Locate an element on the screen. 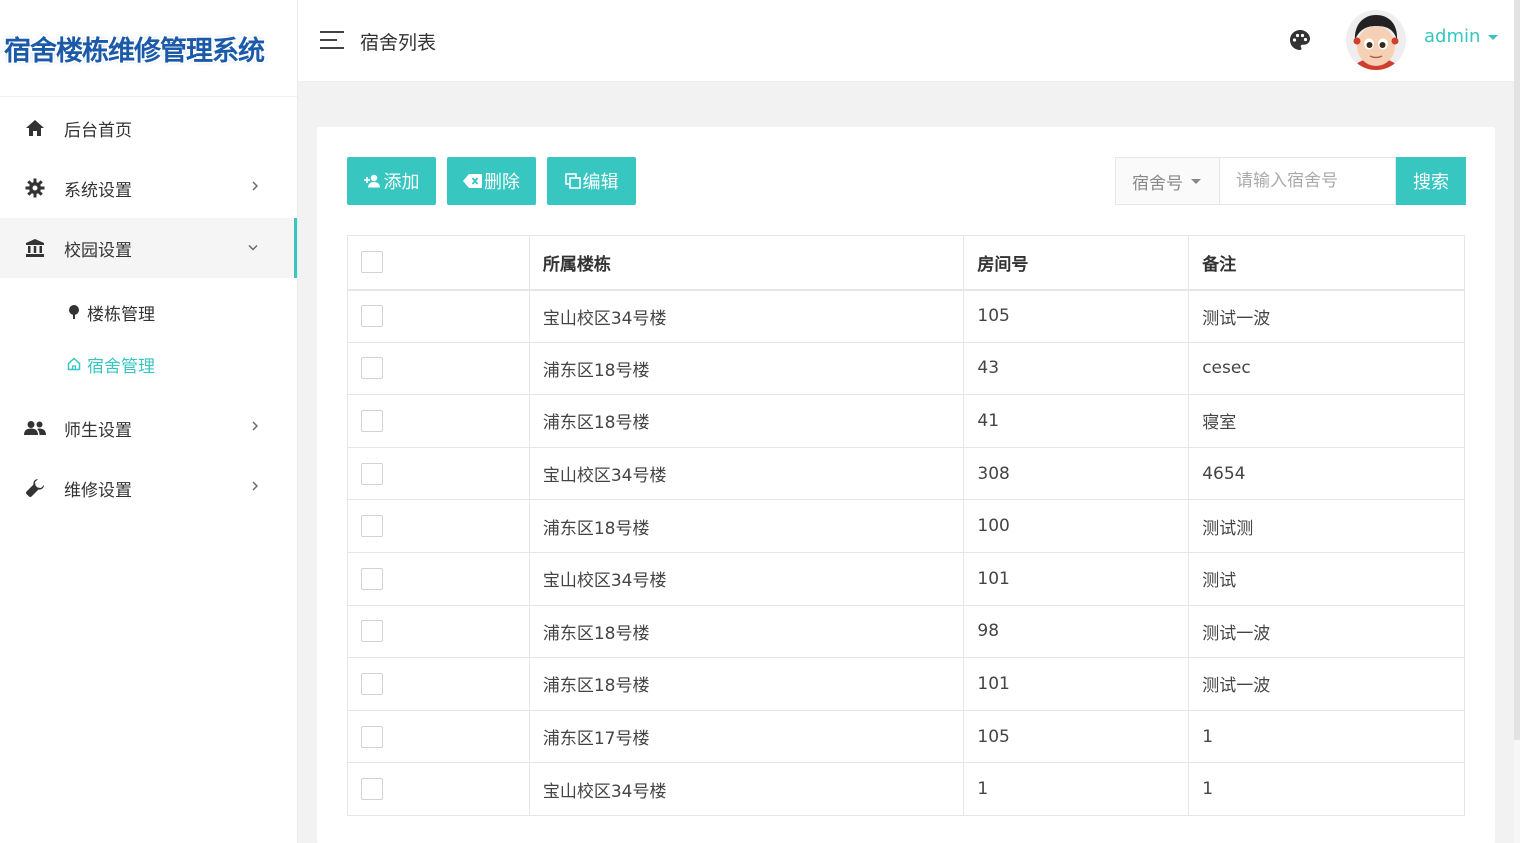  delete-button: 删除 is located at coordinates (491, 181).